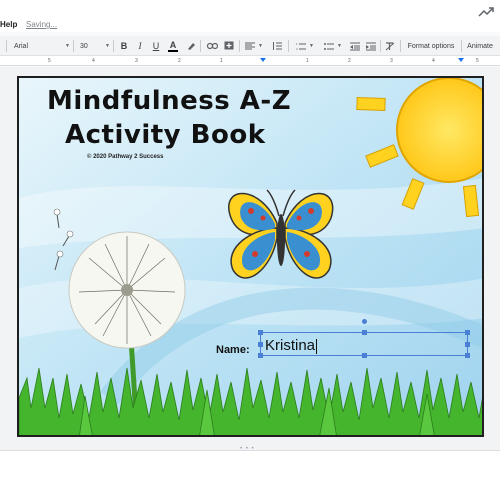 The width and height of the screenshot is (500, 500). Describe the element at coordinates (250, 475) in the screenshot. I see `speaker-notes-area` at that location.